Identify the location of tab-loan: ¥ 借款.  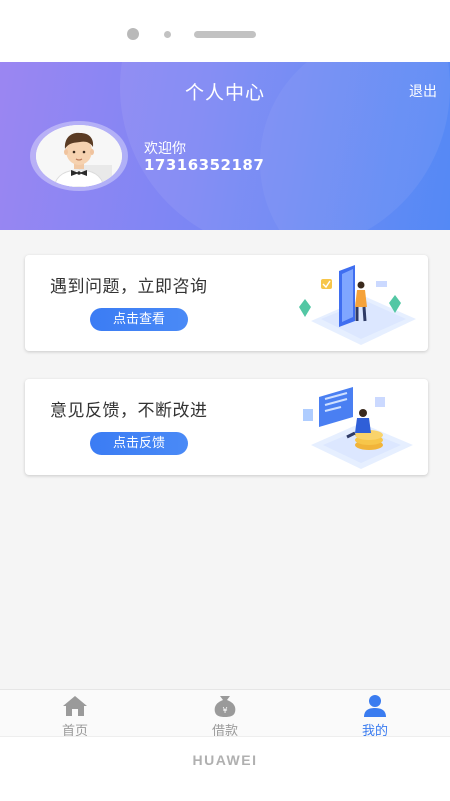
(225, 714).